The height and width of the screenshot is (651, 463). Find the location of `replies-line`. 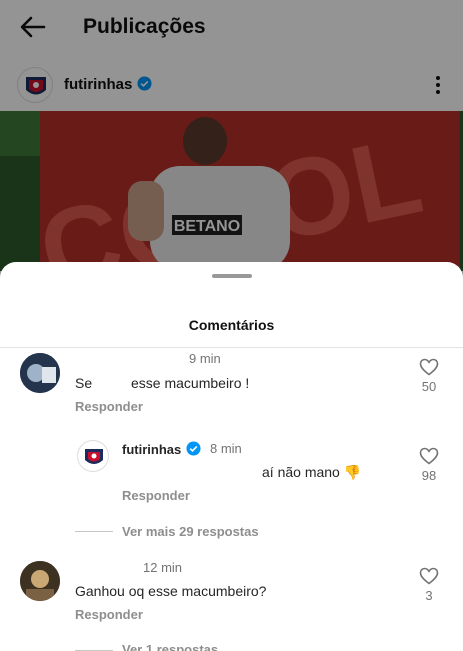

replies-line is located at coordinates (94, 531).